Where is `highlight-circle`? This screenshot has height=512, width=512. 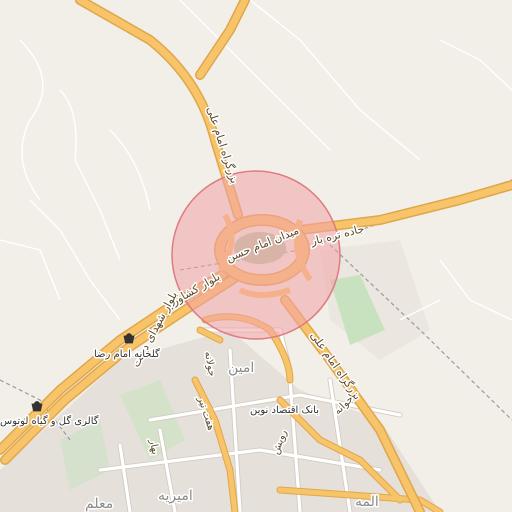
highlight-circle is located at coordinates (256, 255).